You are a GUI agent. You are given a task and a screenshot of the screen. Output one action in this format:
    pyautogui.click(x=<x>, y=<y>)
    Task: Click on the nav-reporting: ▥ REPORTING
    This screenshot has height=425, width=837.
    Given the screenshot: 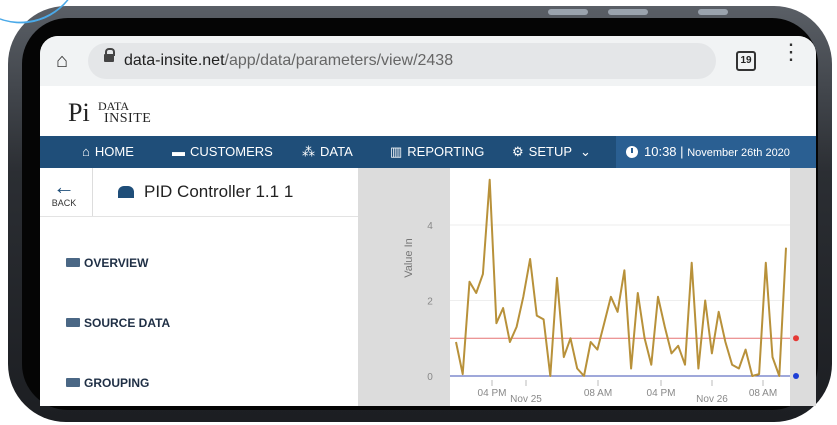 What is the action you would take?
    pyautogui.click(x=437, y=152)
    